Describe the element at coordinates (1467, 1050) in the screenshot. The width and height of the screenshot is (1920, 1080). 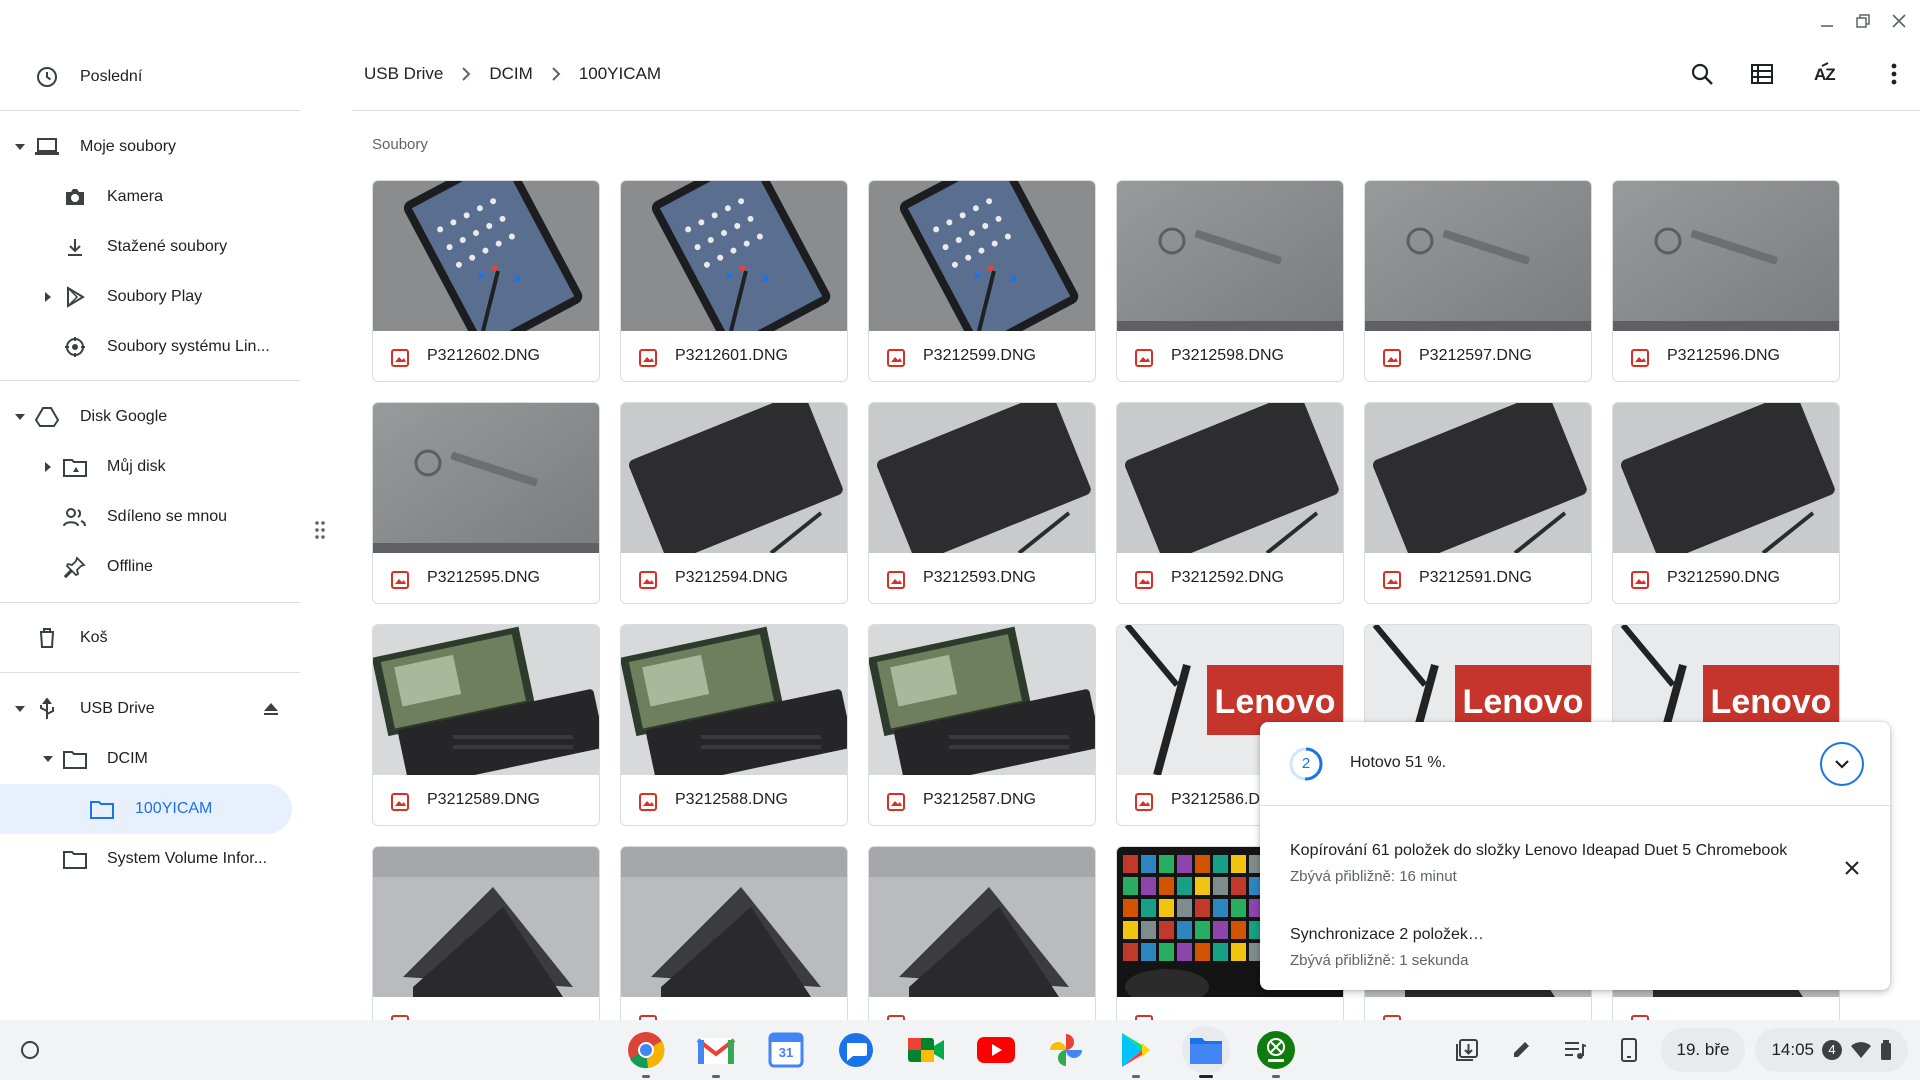
I see `holding-space-icon` at that location.